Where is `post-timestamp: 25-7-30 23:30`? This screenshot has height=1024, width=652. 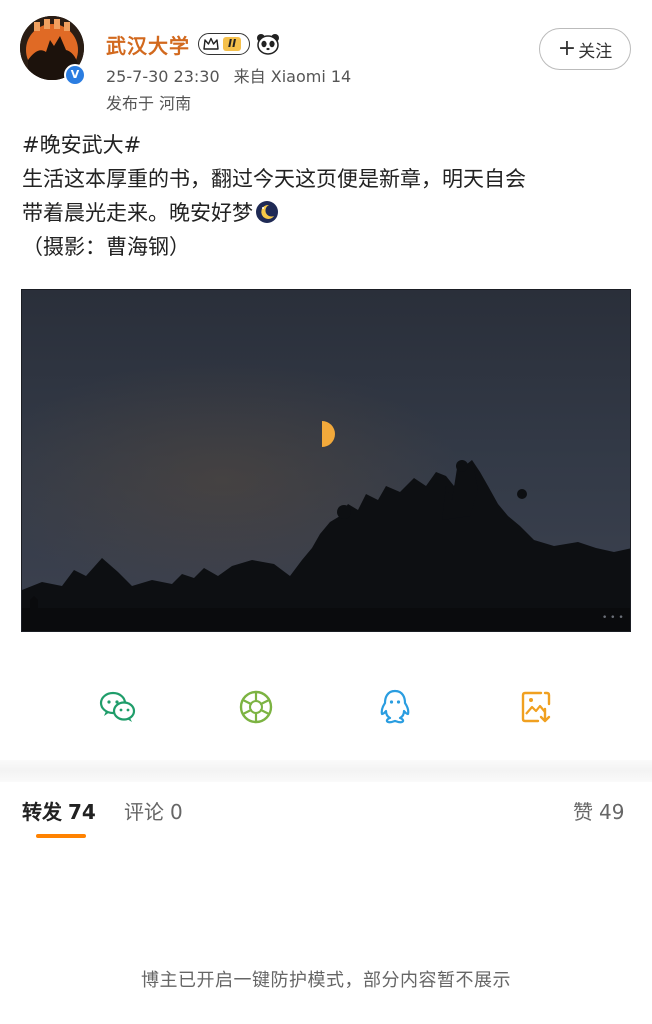 post-timestamp: 25-7-30 23:30 is located at coordinates (163, 76).